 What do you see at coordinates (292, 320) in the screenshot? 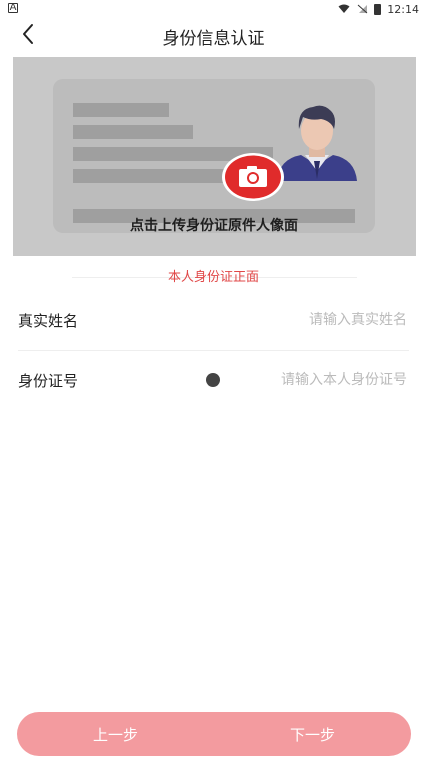
I see `name-input` at bounding box center [292, 320].